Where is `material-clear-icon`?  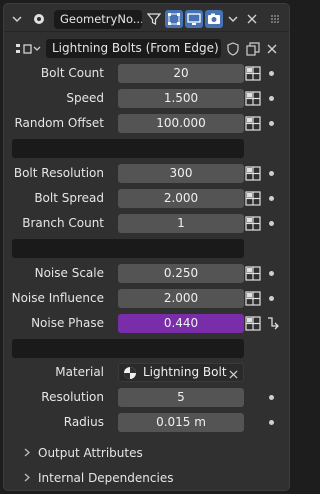 material-clear-icon is located at coordinates (233, 375).